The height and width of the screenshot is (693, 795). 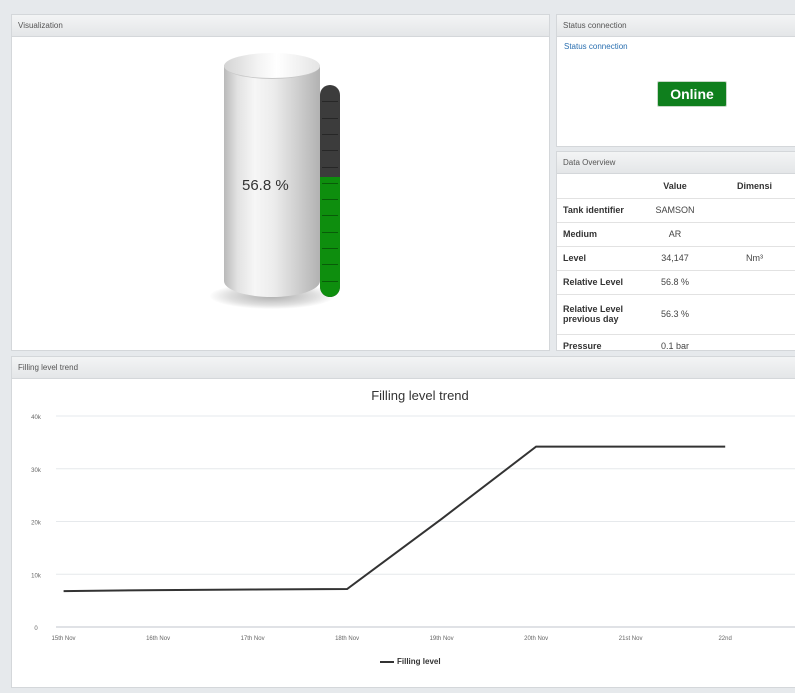 What do you see at coordinates (600, 258) in the screenshot?
I see `row-label: Level` at bounding box center [600, 258].